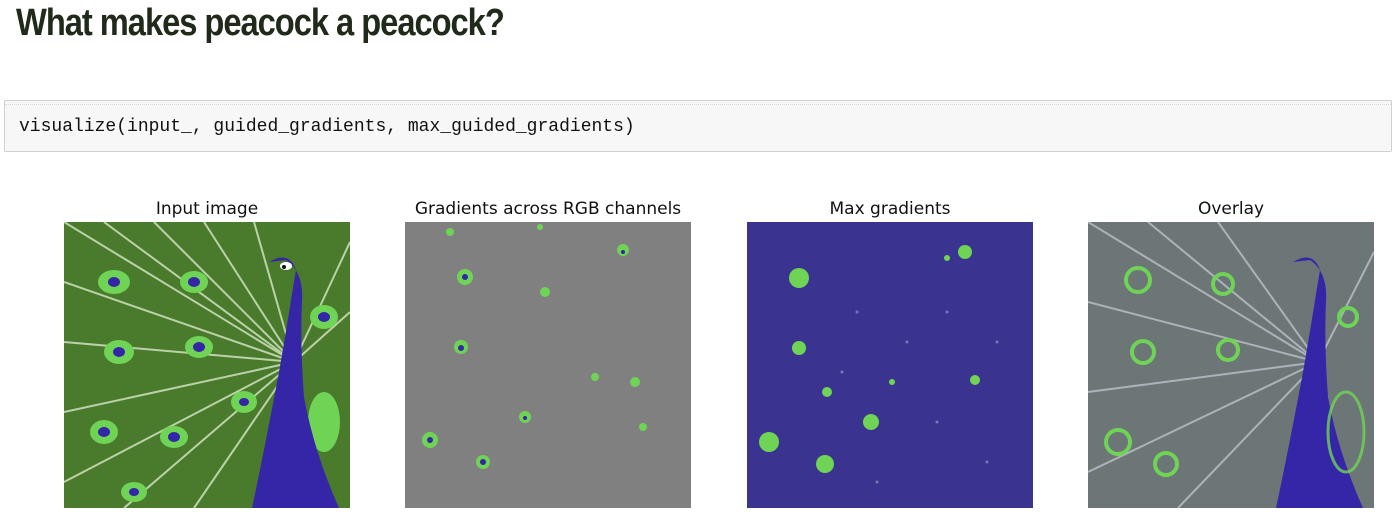  I want to click on panel-title: Max gradients, so click(890, 209).